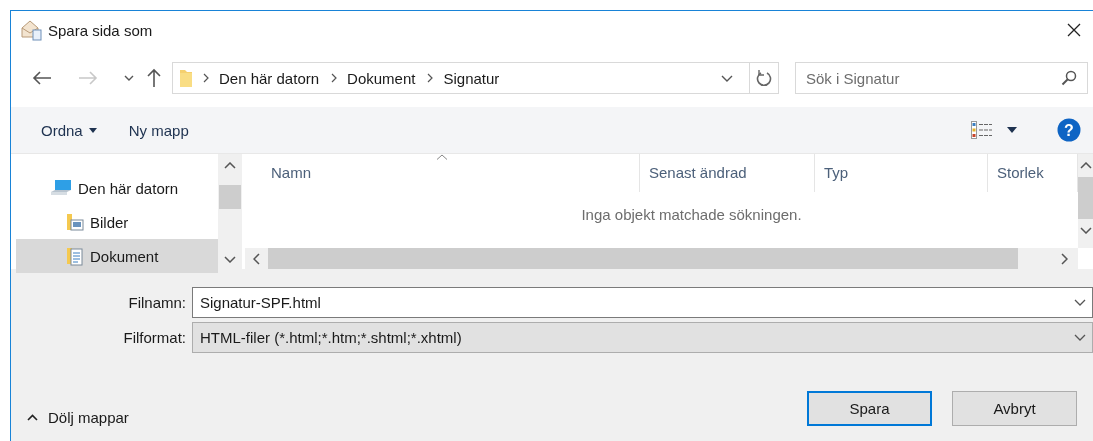 This screenshot has width=1093, height=441. I want to click on folder-icon, so click(186, 78).